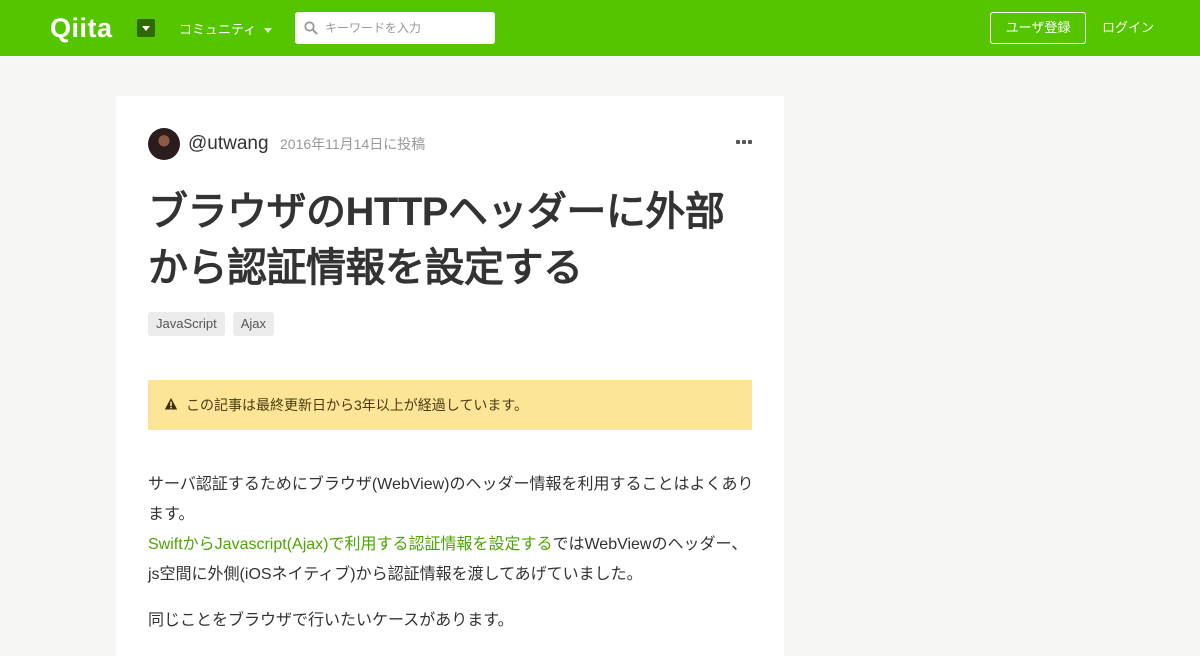 The height and width of the screenshot is (656, 1200). I want to click on search-input, so click(405, 28).